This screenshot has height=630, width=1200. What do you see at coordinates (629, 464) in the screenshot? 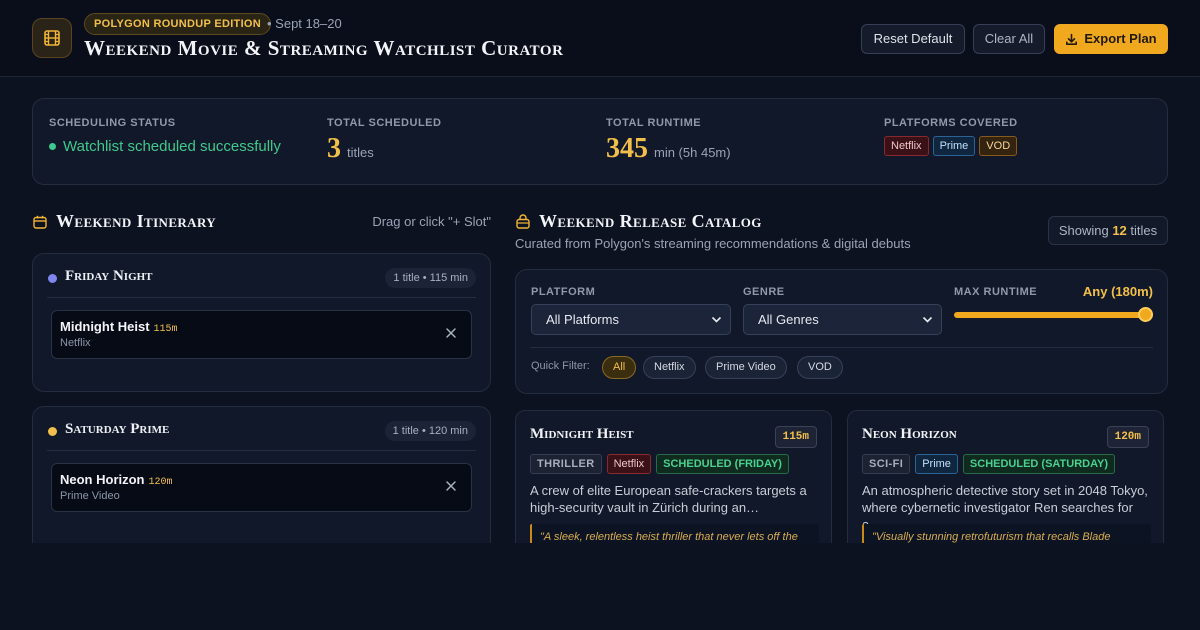
I see `platform-tag: Netflix` at bounding box center [629, 464].